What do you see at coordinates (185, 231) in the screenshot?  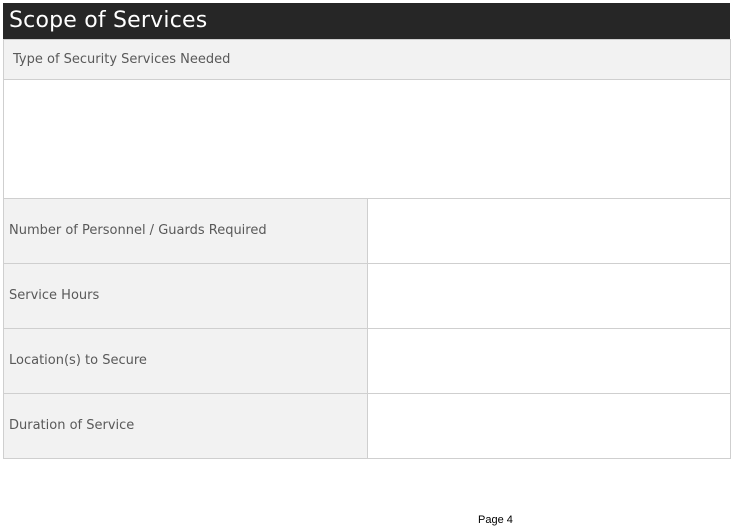 I see `personnel-label: Number of Personnel / Guards Required` at bounding box center [185, 231].